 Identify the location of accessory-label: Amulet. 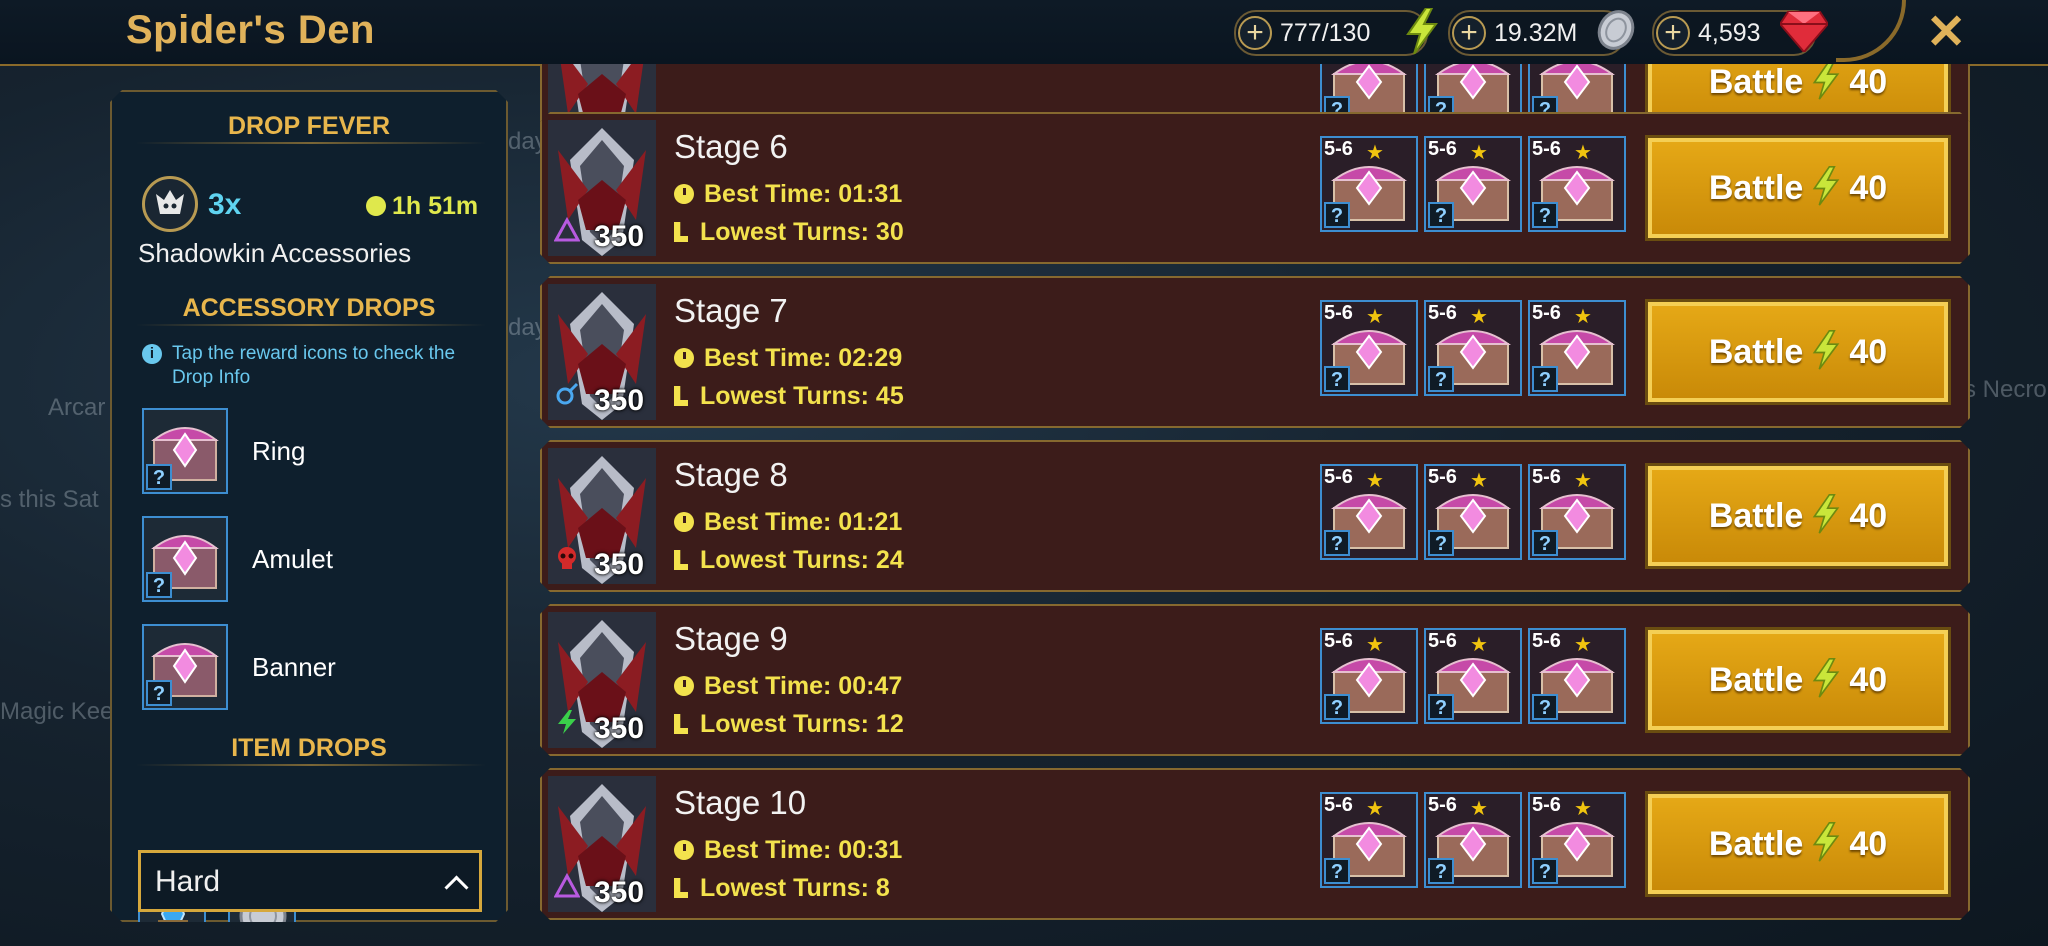
(292, 559).